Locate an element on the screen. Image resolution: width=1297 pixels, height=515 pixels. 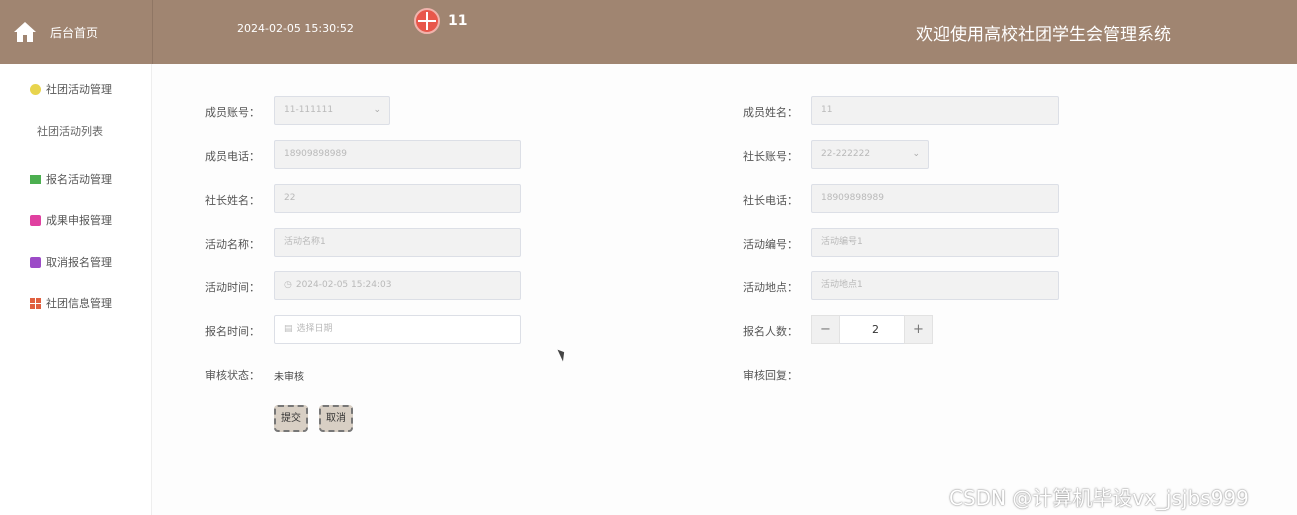
signup-time-placeholder: 选择日期 is located at coordinates (314, 329).